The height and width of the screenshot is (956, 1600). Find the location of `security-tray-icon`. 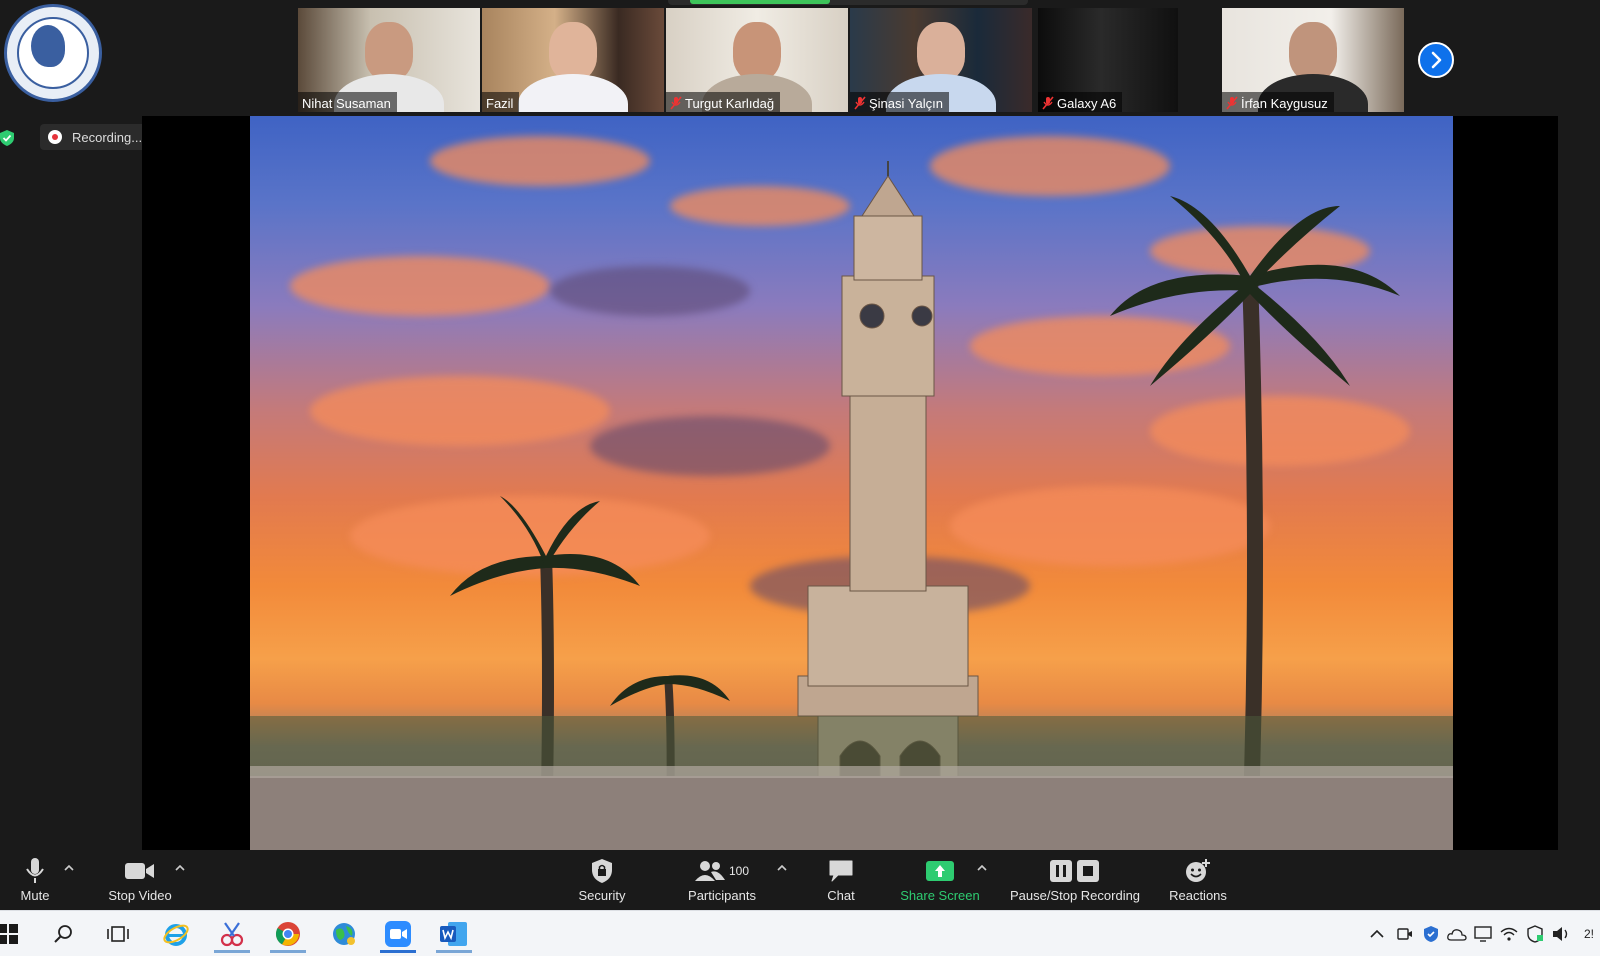

security-tray-icon is located at coordinates (1535, 934).